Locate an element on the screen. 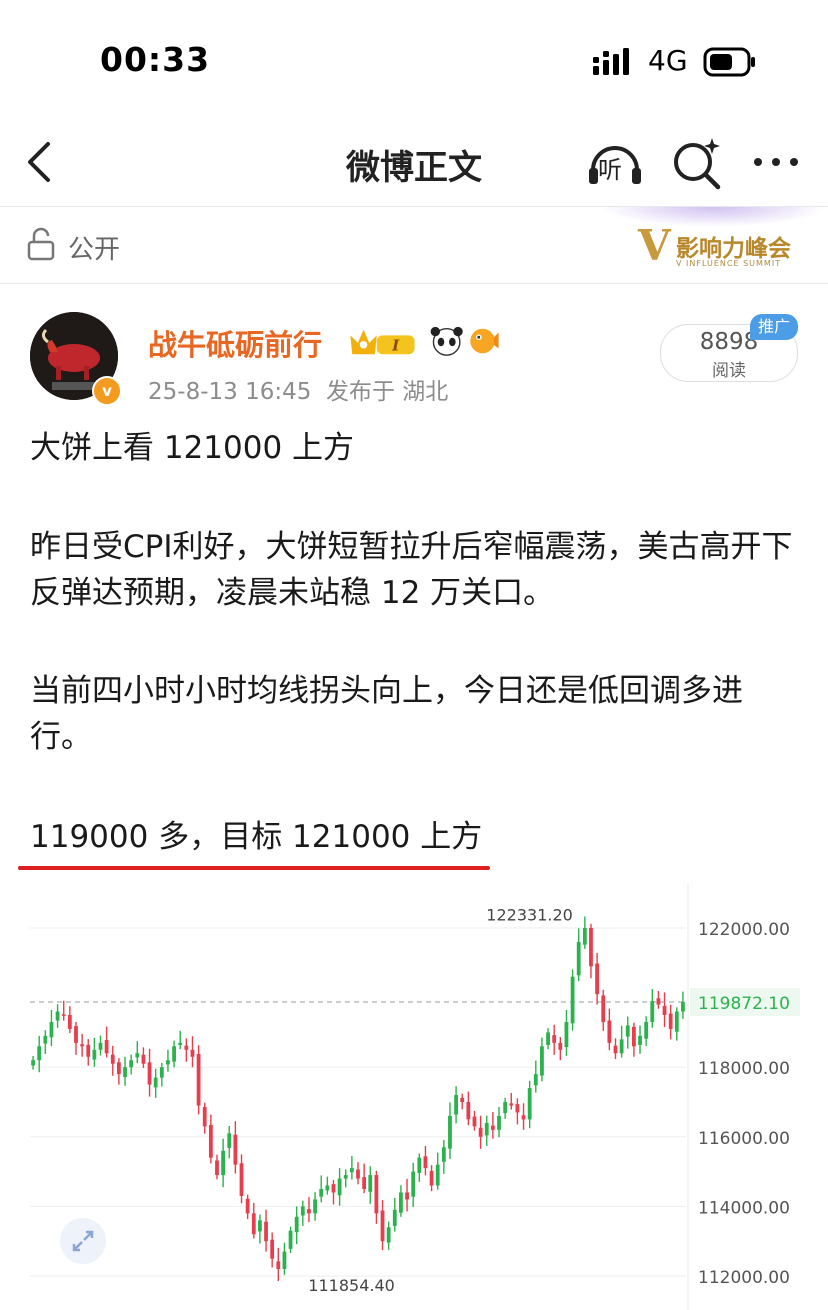 The image size is (828, 1310). post-time: 25-8-13 16:45 is located at coordinates (230, 392).